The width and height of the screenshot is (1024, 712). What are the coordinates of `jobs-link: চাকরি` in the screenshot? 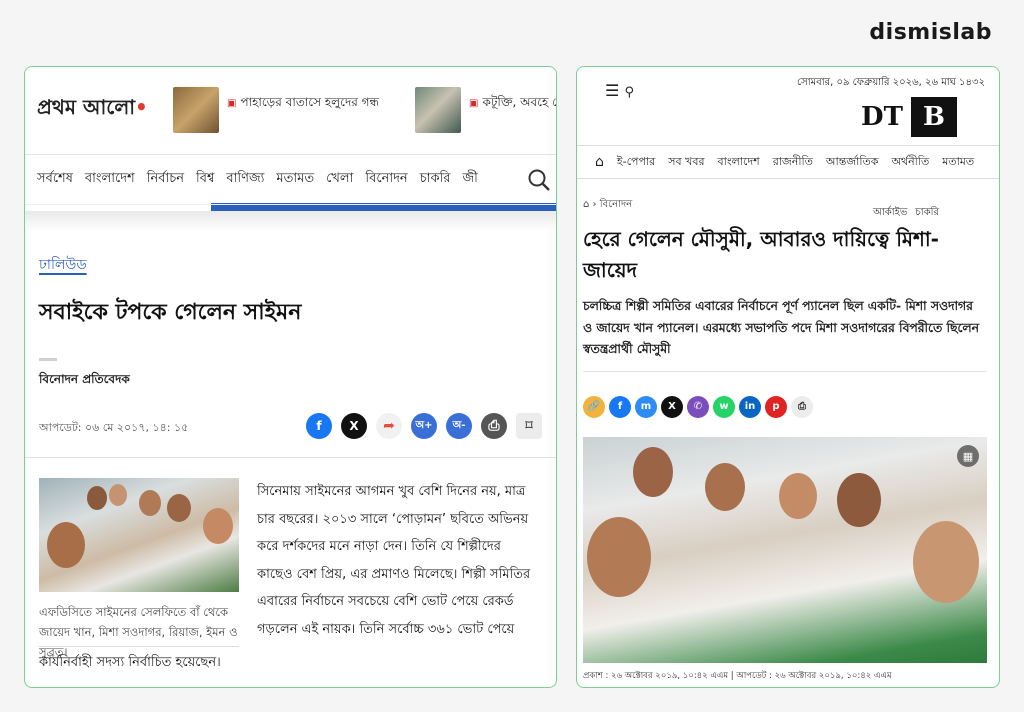 It's located at (927, 213).